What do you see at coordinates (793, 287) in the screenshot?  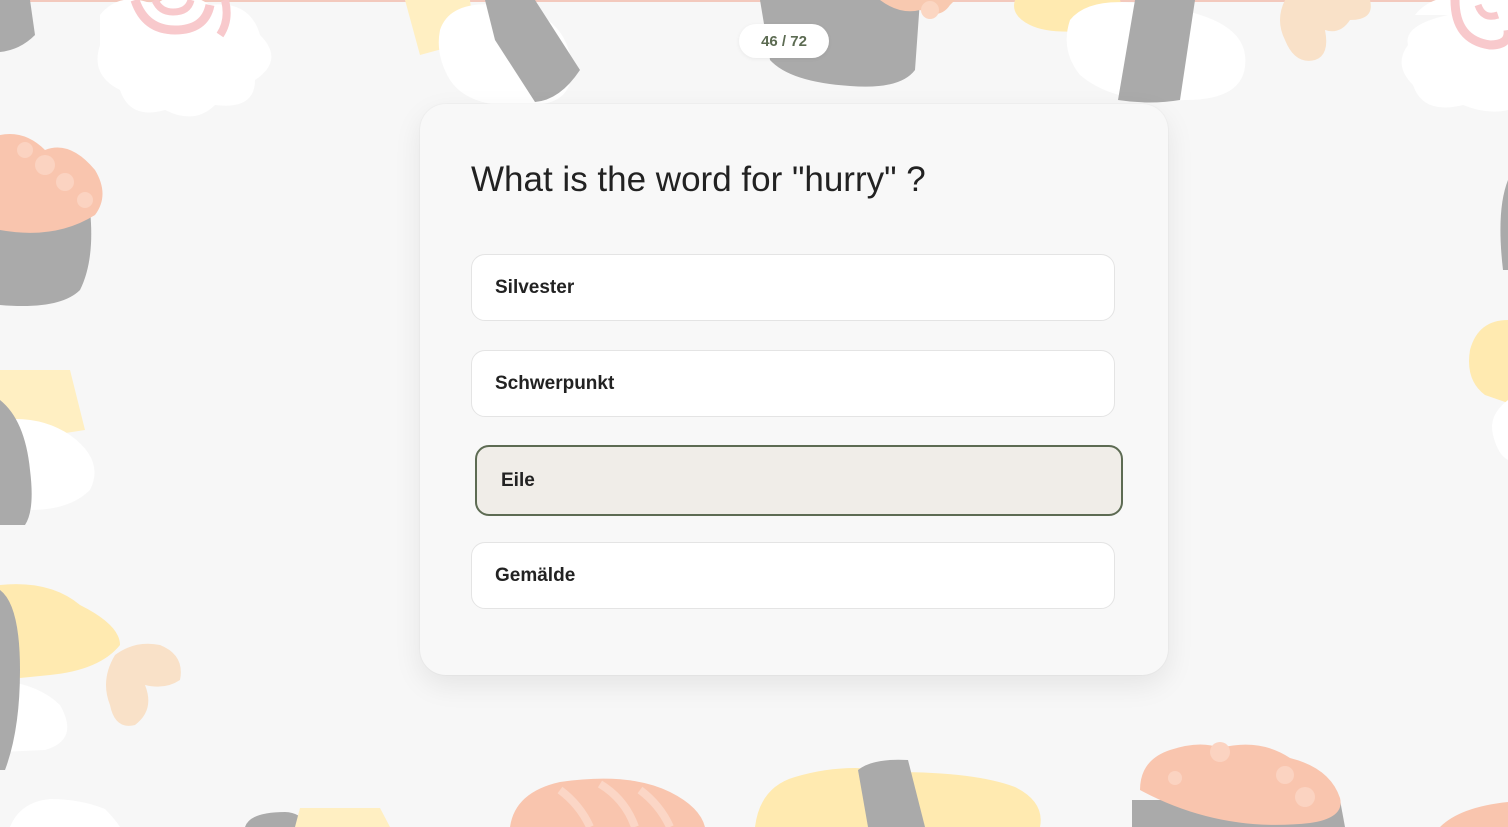 I see `answer-option-1: Silvester` at bounding box center [793, 287].